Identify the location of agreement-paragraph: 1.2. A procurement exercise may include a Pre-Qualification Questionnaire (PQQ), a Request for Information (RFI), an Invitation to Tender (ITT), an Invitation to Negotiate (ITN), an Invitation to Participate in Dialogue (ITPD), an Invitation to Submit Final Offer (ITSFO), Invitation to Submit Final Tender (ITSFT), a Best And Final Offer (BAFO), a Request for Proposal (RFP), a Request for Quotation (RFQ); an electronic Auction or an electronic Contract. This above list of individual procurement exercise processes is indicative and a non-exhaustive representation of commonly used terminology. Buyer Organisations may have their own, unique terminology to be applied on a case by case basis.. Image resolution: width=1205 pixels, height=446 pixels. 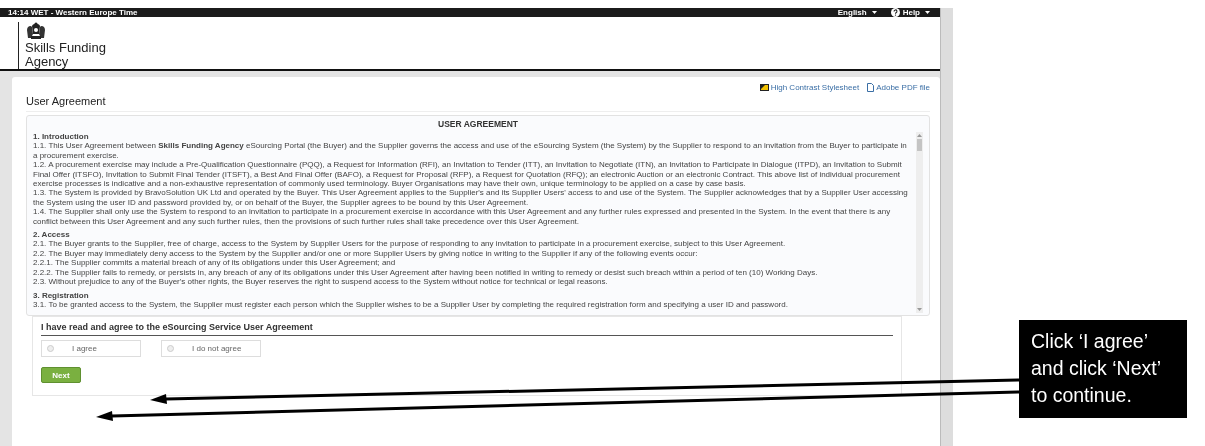
(468, 174).